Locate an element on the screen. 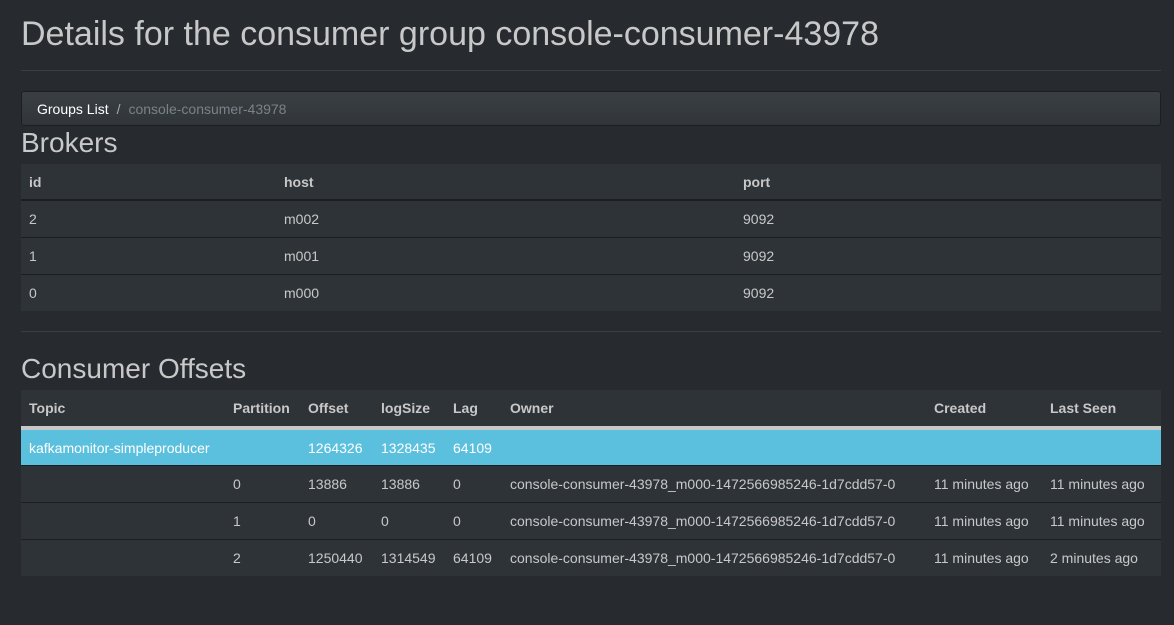  broker-id: 2 is located at coordinates (148, 218).